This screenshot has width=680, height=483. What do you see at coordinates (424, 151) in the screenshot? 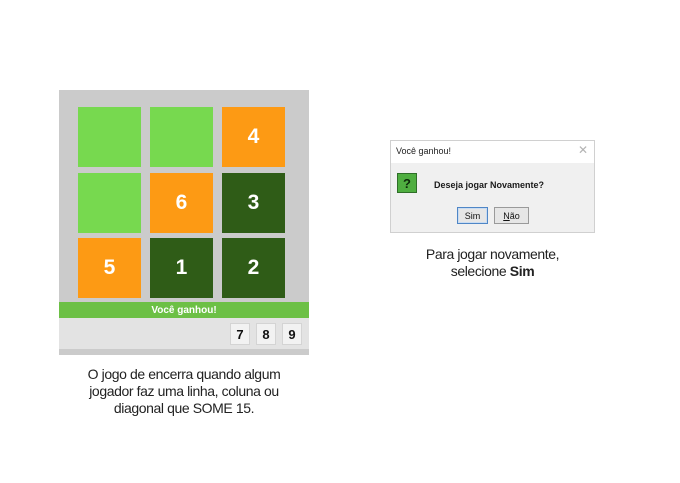
I see `dialog-title: Você ganhou!` at bounding box center [424, 151].